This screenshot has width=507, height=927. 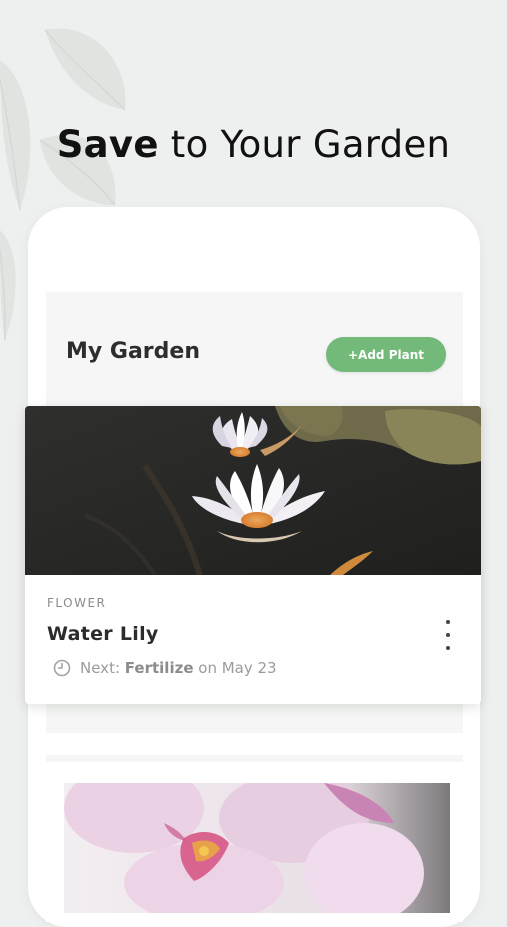 I want to click on next-task: Fertilize, so click(x=159, y=668).